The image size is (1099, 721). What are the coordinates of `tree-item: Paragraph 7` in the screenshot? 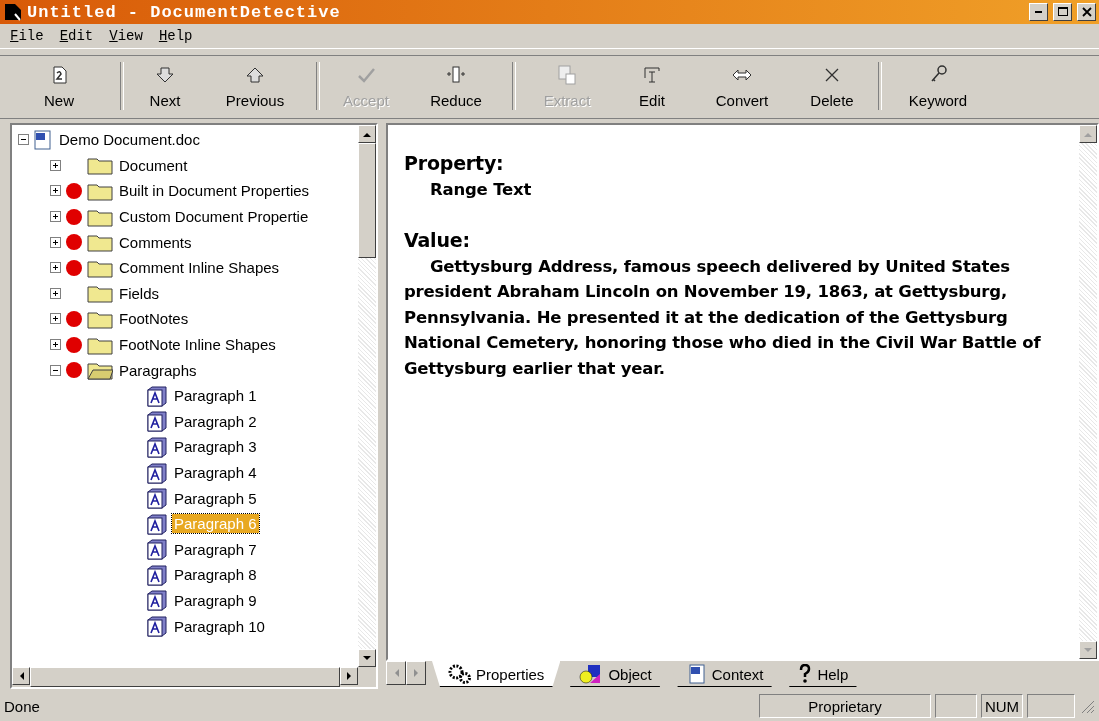 It's located at (215, 549).